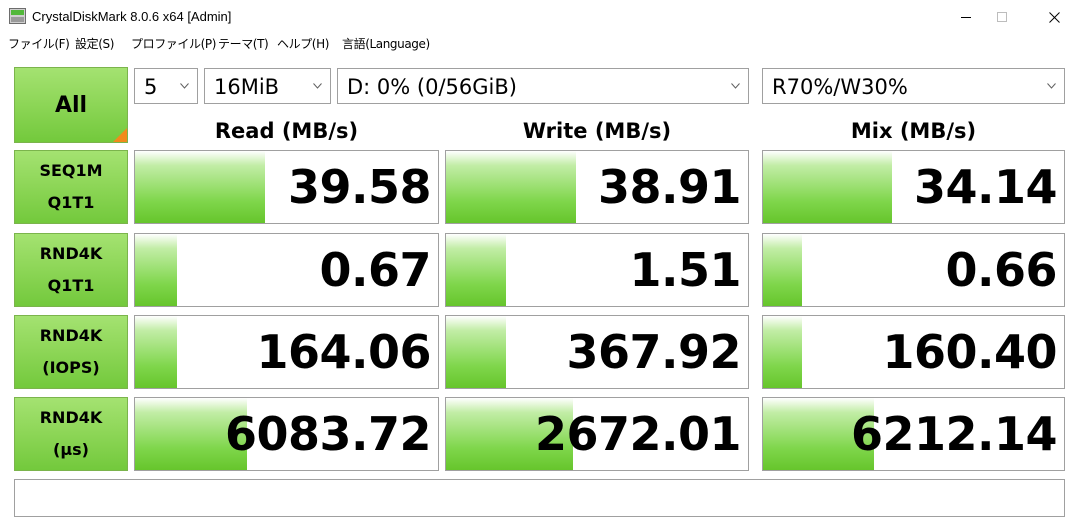 The width and height of the screenshot is (1080, 531). Describe the element at coordinates (71, 270) in the screenshot. I see `test-button-rnd4k-q1t1: RND4K Q1T1` at that location.